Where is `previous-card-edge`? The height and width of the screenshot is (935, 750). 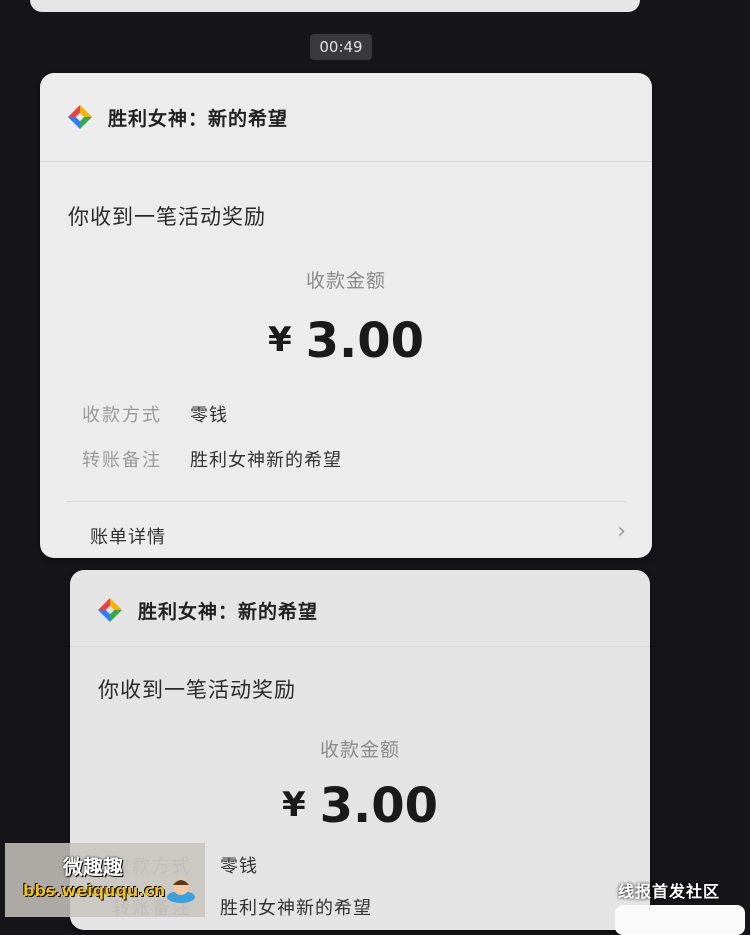
previous-card-edge is located at coordinates (335, 6).